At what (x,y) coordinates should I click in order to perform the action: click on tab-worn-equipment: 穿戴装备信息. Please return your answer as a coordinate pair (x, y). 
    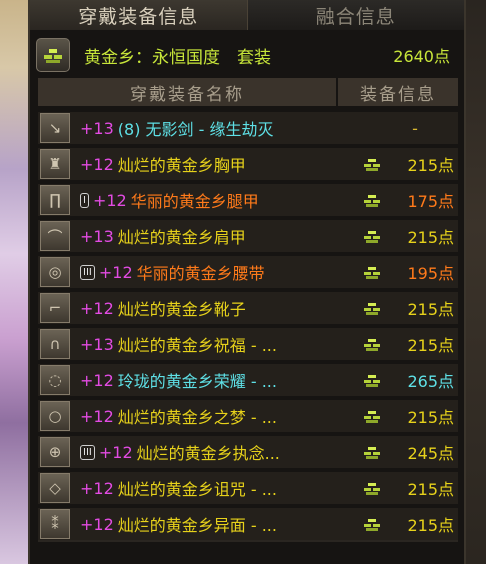
    Looking at the image, I should click on (139, 15).